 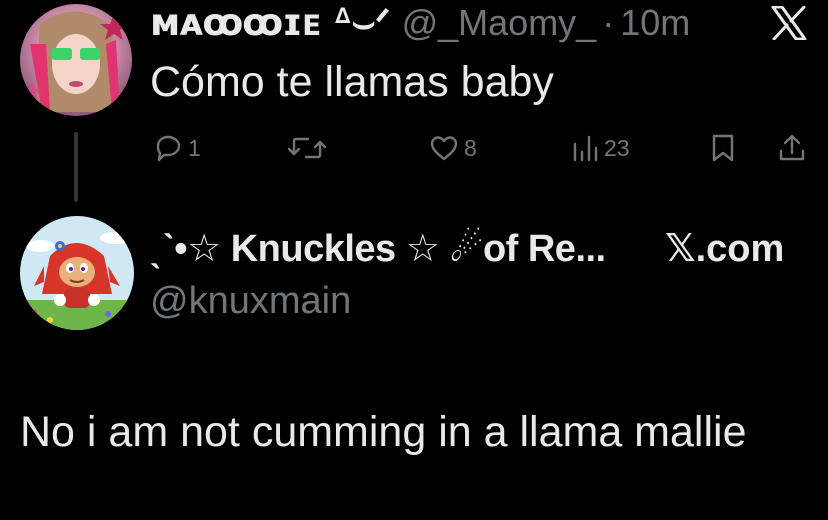 What do you see at coordinates (499, 23) in the screenshot?
I see `tweet-handle: @_Maomy_` at bounding box center [499, 23].